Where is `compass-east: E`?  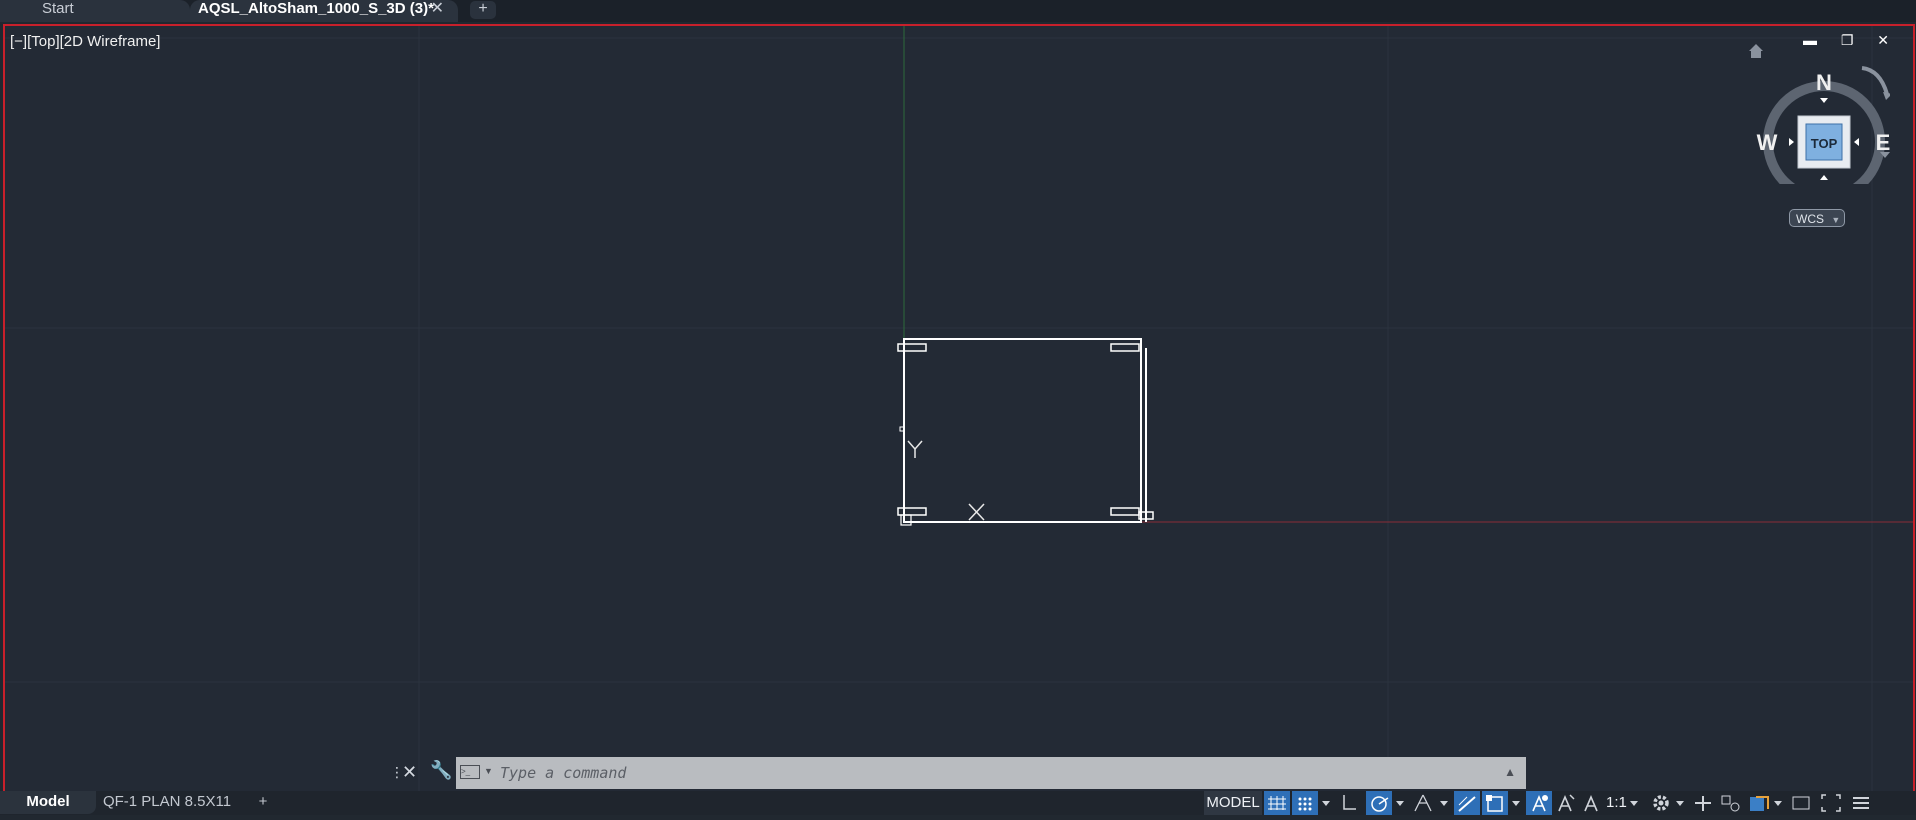
compass-east: E is located at coordinates (1883, 142).